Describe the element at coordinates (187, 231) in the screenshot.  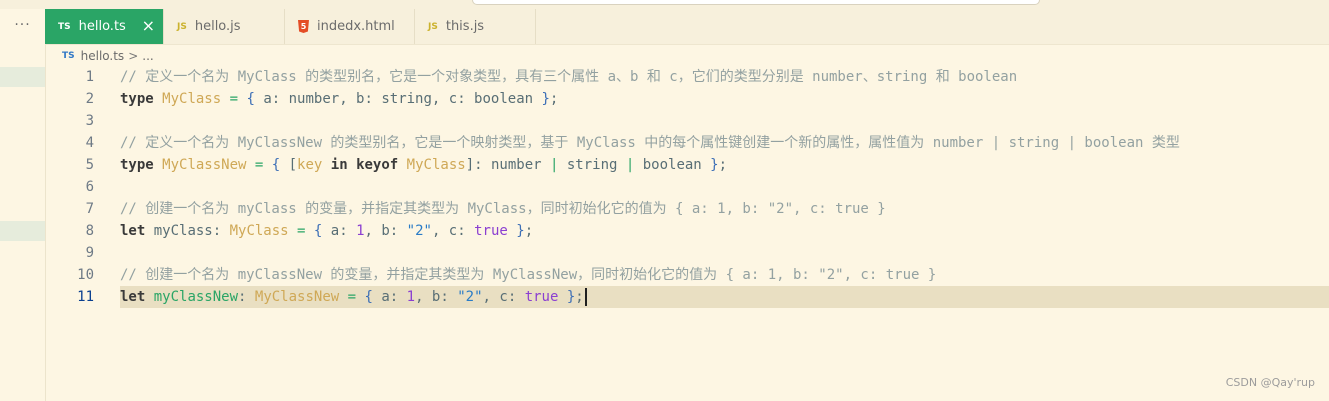
I see `code-token: myClass:` at that location.